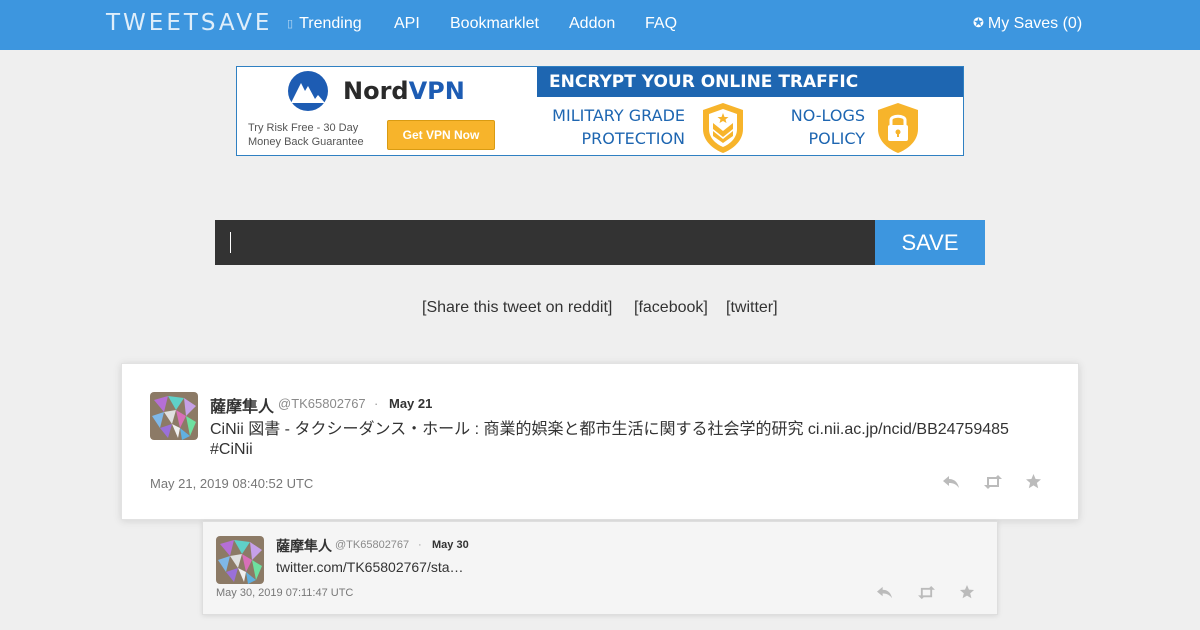 Image resolution: width=1200 pixels, height=630 pixels. I want to click on ad-headline: ENCRYPT YOUR ONLINE TRAFFIC, so click(750, 82).